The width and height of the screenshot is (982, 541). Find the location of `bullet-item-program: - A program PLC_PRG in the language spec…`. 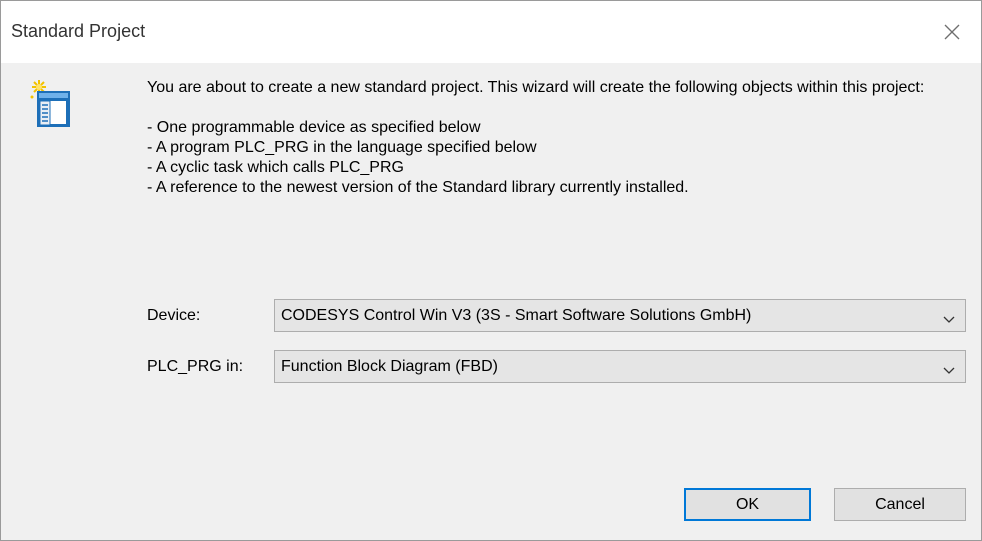

bullet-item-program: - A program PLC_PRG in the language spec… is located at coordinates (342, 147).